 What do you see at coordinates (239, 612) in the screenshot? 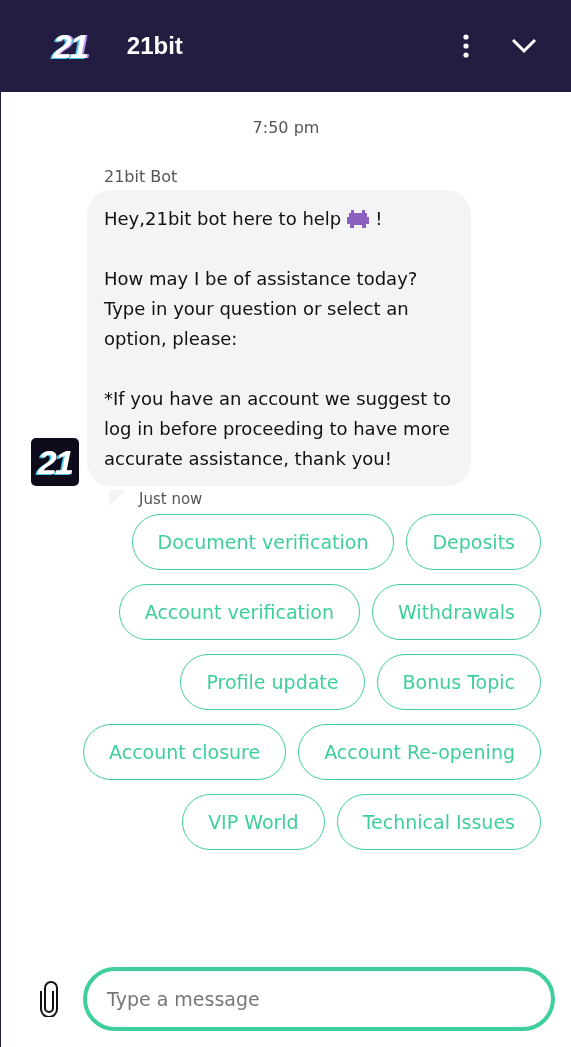
I see `quick-reply-chip: Account verification` at bounding box center [239, 612].